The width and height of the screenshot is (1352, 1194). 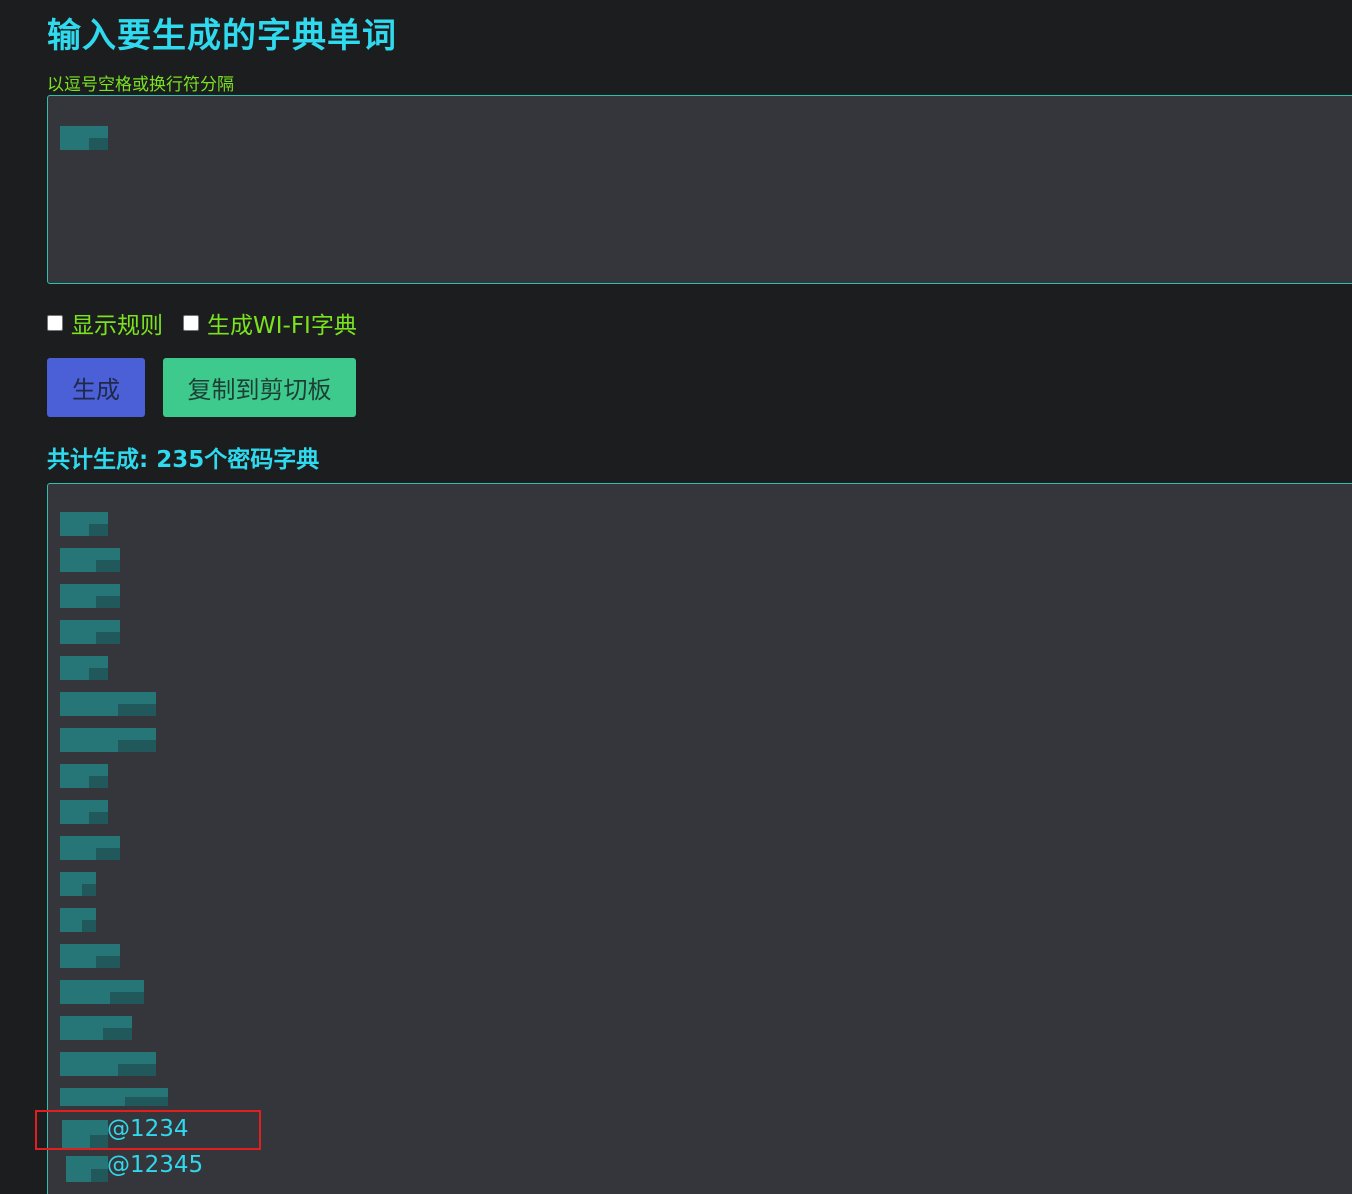 What do you see at coordinates (96, 387) in the screenshot?
I see `generate-button: 生成` at bounding box center [96, 387].